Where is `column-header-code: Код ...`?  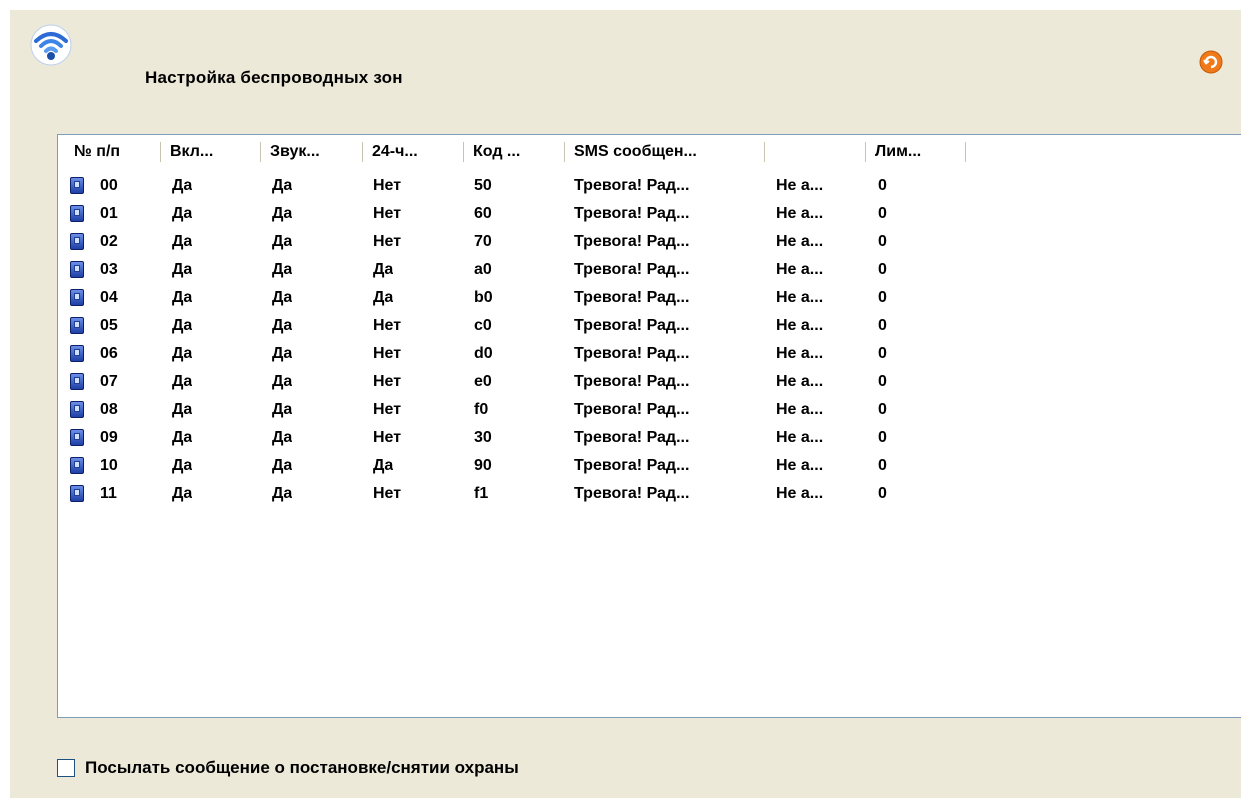
column-header-code: Код ... is located at coordinates (515, 151).